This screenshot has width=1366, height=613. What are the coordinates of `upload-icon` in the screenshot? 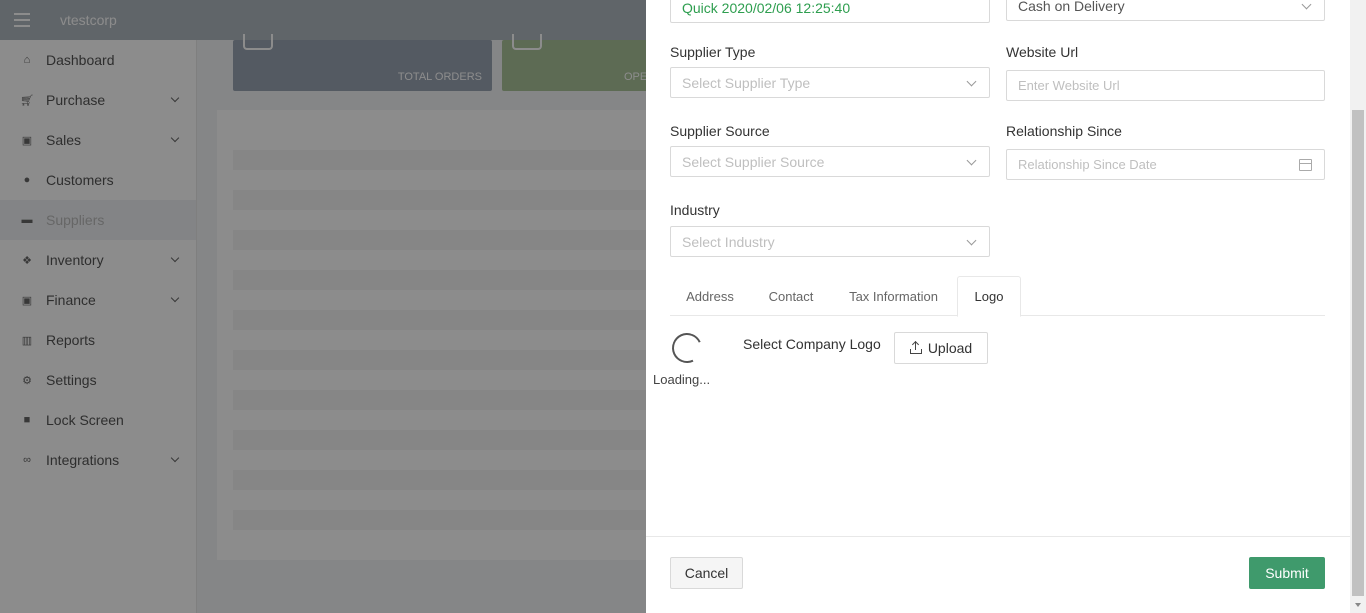 It's located at (915, 347).